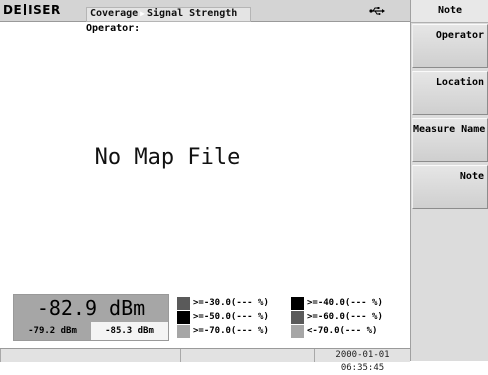 The width and height of the screenshot is (488, 375). I want to click on location-button: Location, so click(450, 93).